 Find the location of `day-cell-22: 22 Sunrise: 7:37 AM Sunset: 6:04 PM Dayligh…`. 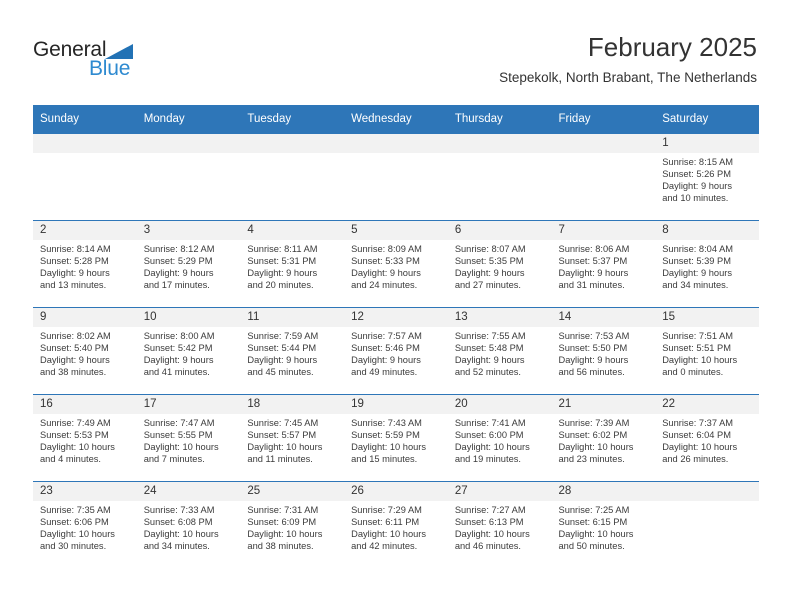

day-cell-22: 22 Sunrise: 7:37 AM Sunset: 6:04 PM Dayligh… is located at coordinates (707, 438).